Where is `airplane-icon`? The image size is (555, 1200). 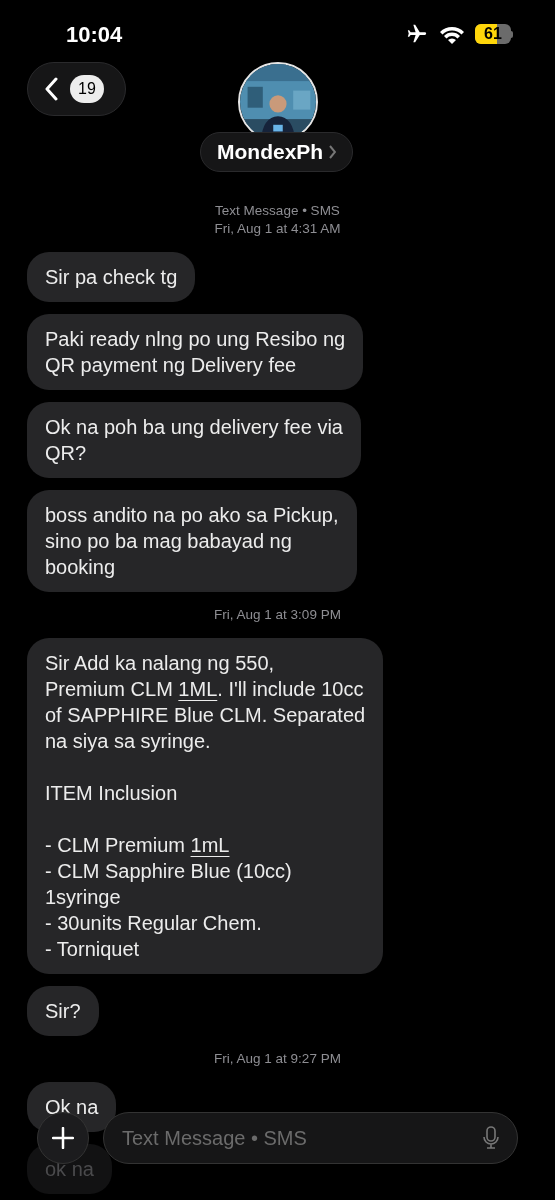 airplane-icon is located at coordinates (417, 34).